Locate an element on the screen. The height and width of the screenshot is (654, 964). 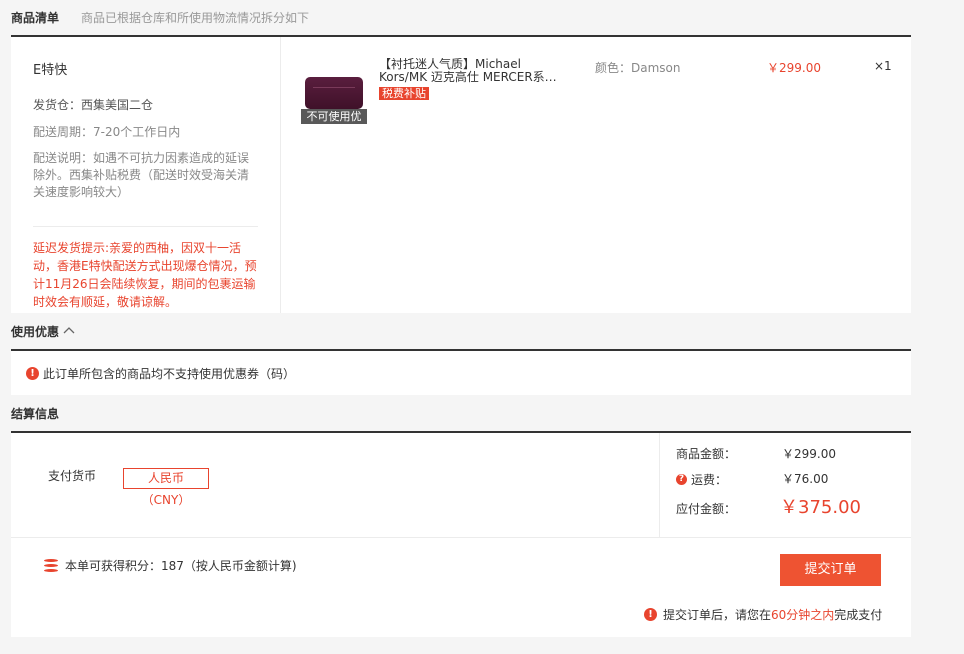
coupon-panel: ! 此订单所包含的商品均不支持使用优惠券（码） is located at coordinates (461, 373).